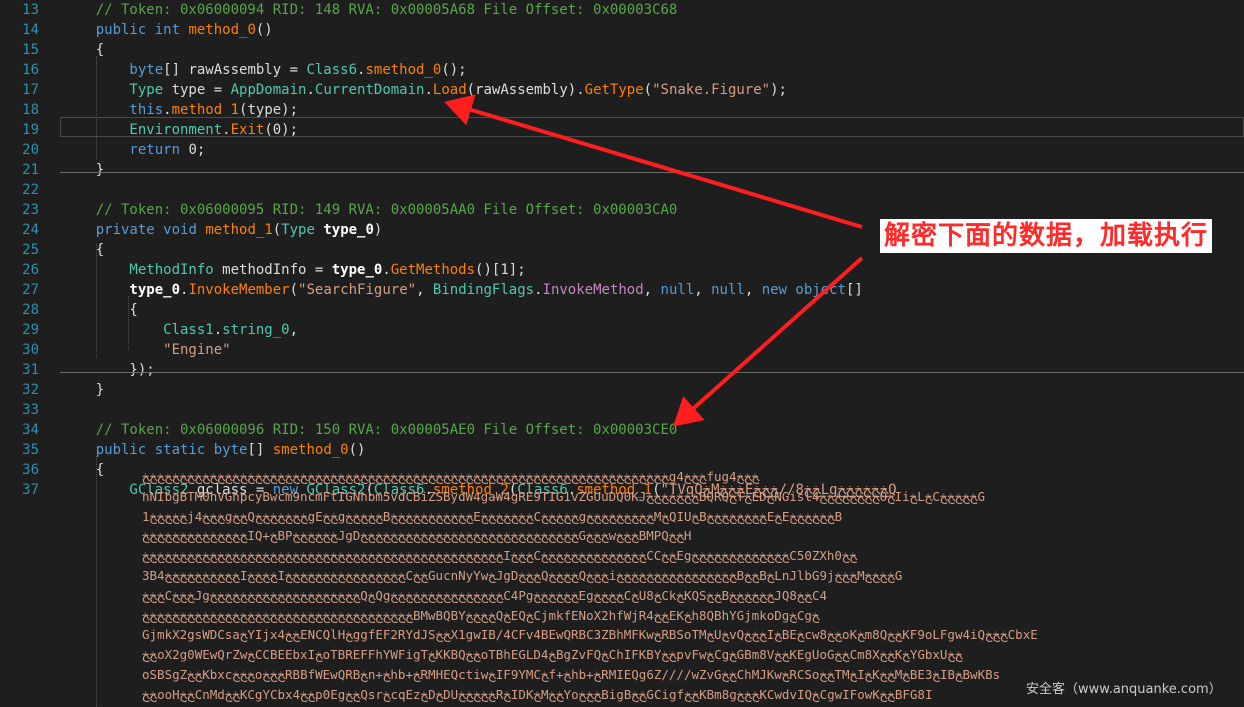 The height and width of the screenshot is (707, 1244). I want to click on code-line: 28 {, so click(622, 310).